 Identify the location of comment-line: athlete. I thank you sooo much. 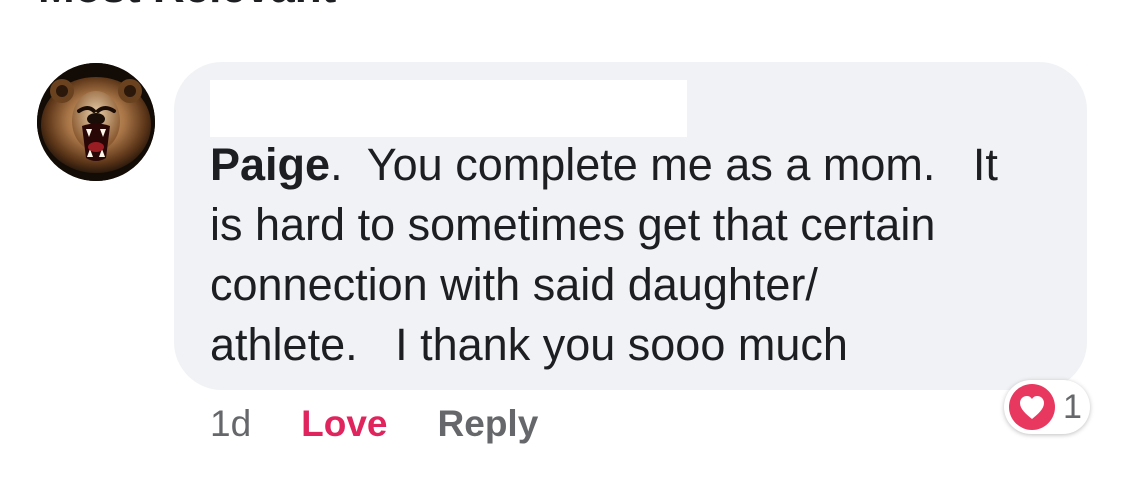
(529, 344).